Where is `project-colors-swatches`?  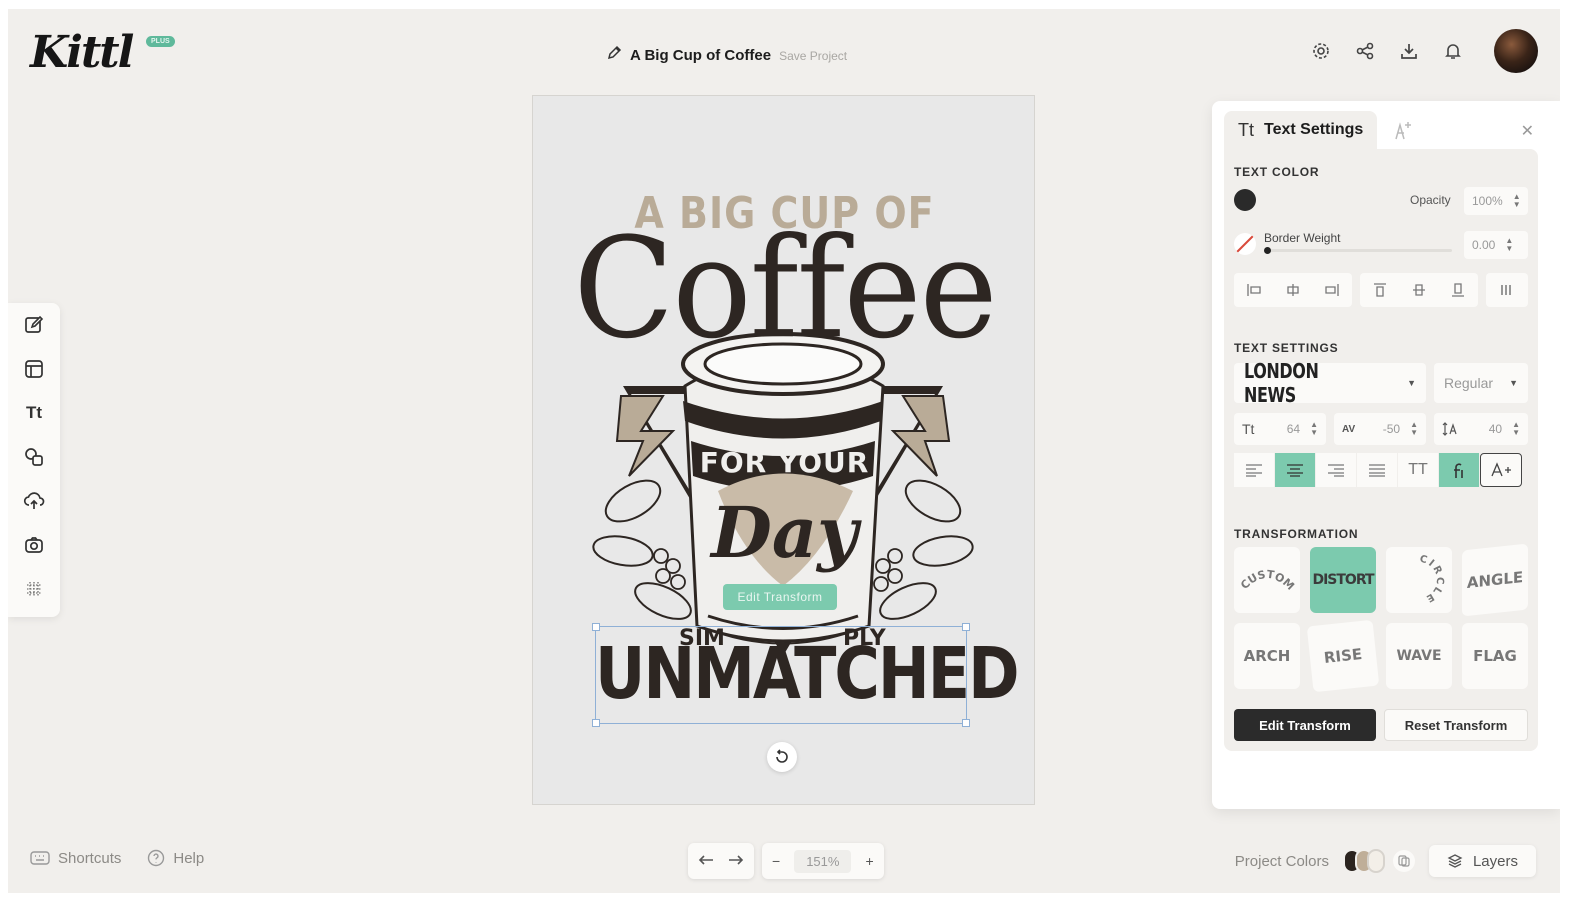 project-colors-swatches is located at coordinates (1378, 861).